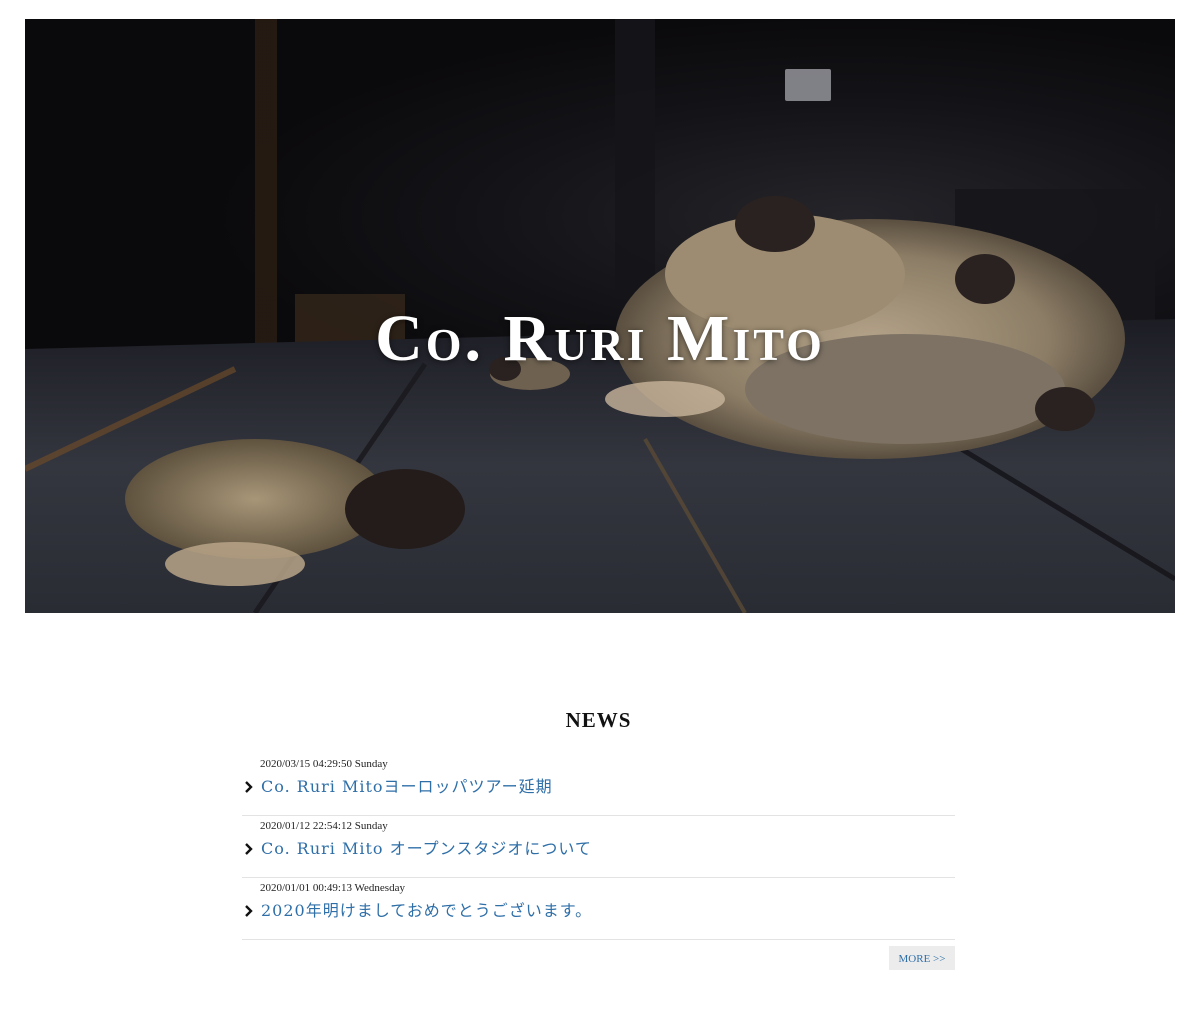 The image size is (1200, 1028). What do you see at coordinates (407, 787) in the screenshot?
I see `news-title-link: Co. Ruri Mitoヨーロッパツアー延期` at bounding box center [407, 787].